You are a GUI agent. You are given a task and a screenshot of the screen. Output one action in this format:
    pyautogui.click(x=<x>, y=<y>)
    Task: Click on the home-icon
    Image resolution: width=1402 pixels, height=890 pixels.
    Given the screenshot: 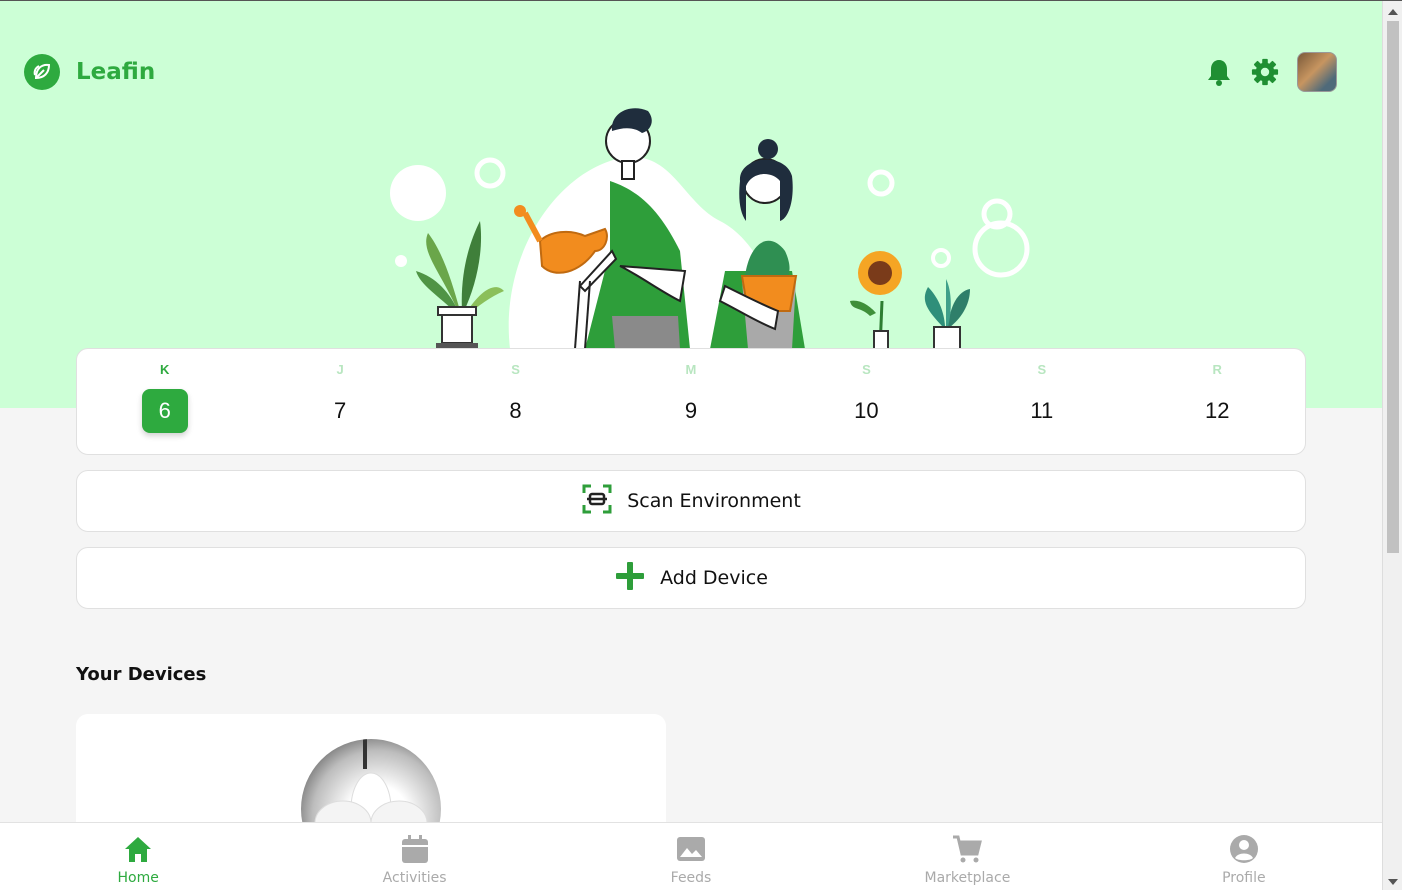 What is the action you would take?
    pyautogui.click(x=138, y=849)
    